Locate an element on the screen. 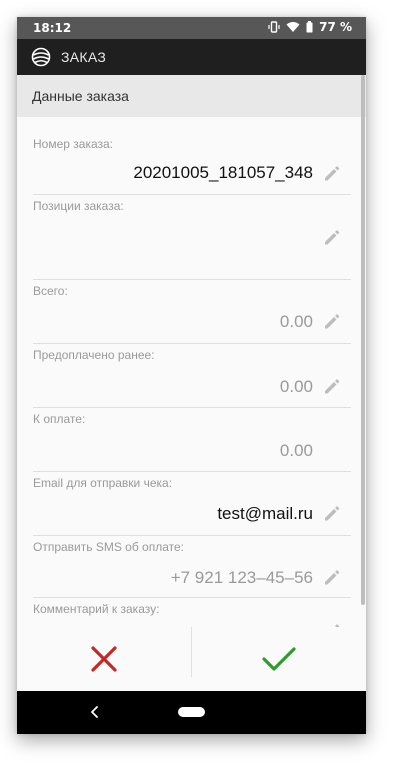 This screenshot has height=782, width=414. status-bar: 18:12 77 % is located at coordinates (191, 28).